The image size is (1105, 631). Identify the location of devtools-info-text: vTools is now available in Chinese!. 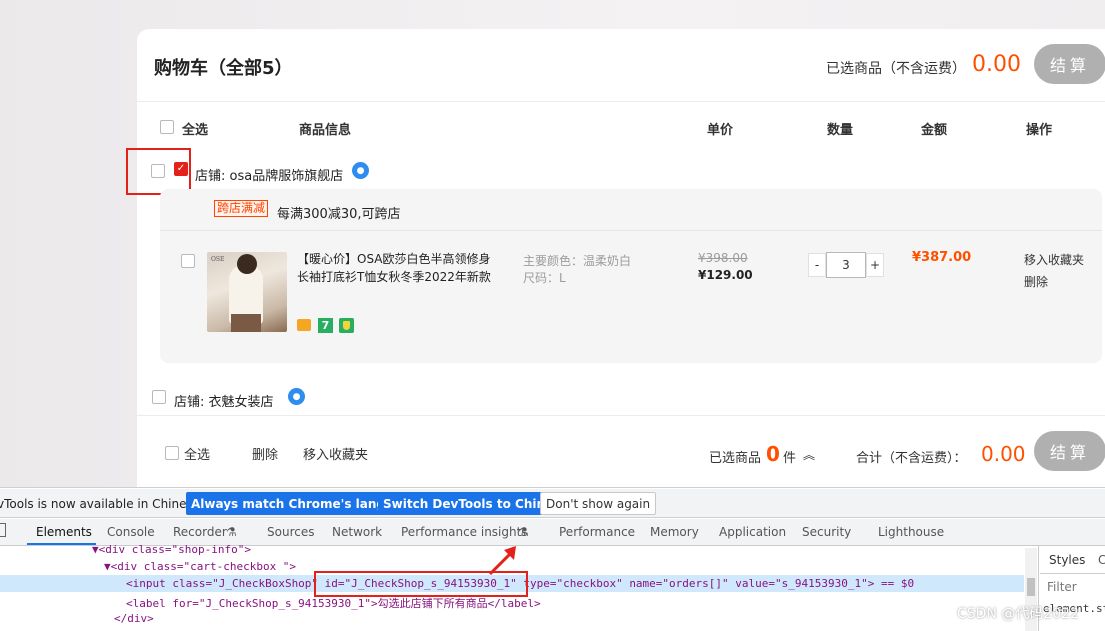
(102, 504).